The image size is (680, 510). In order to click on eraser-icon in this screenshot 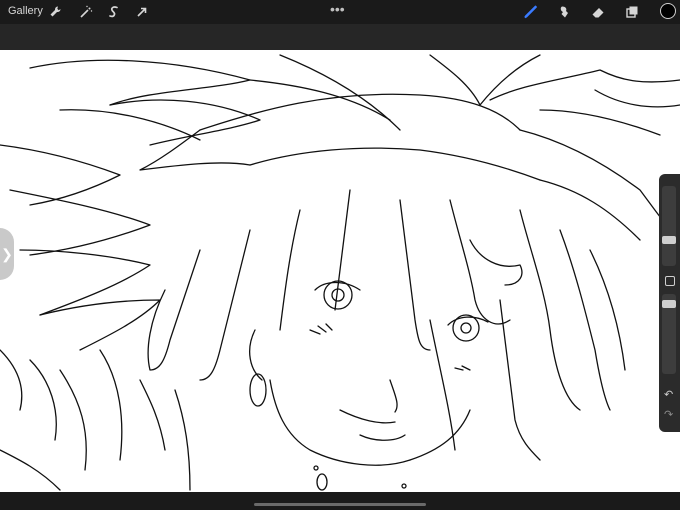, I will do `click(598, 12)`.